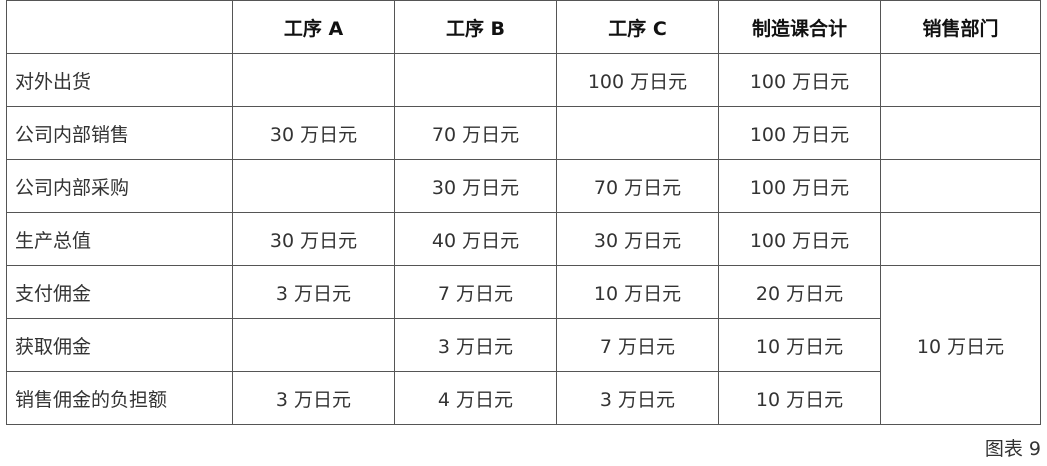 The width and height of the screenshot is (1047, 466). What do you see at coordinates (960, 345) in the screenshot?
I see `sales-merged-cell: 10 万日元` at bounding box center [960, 345].